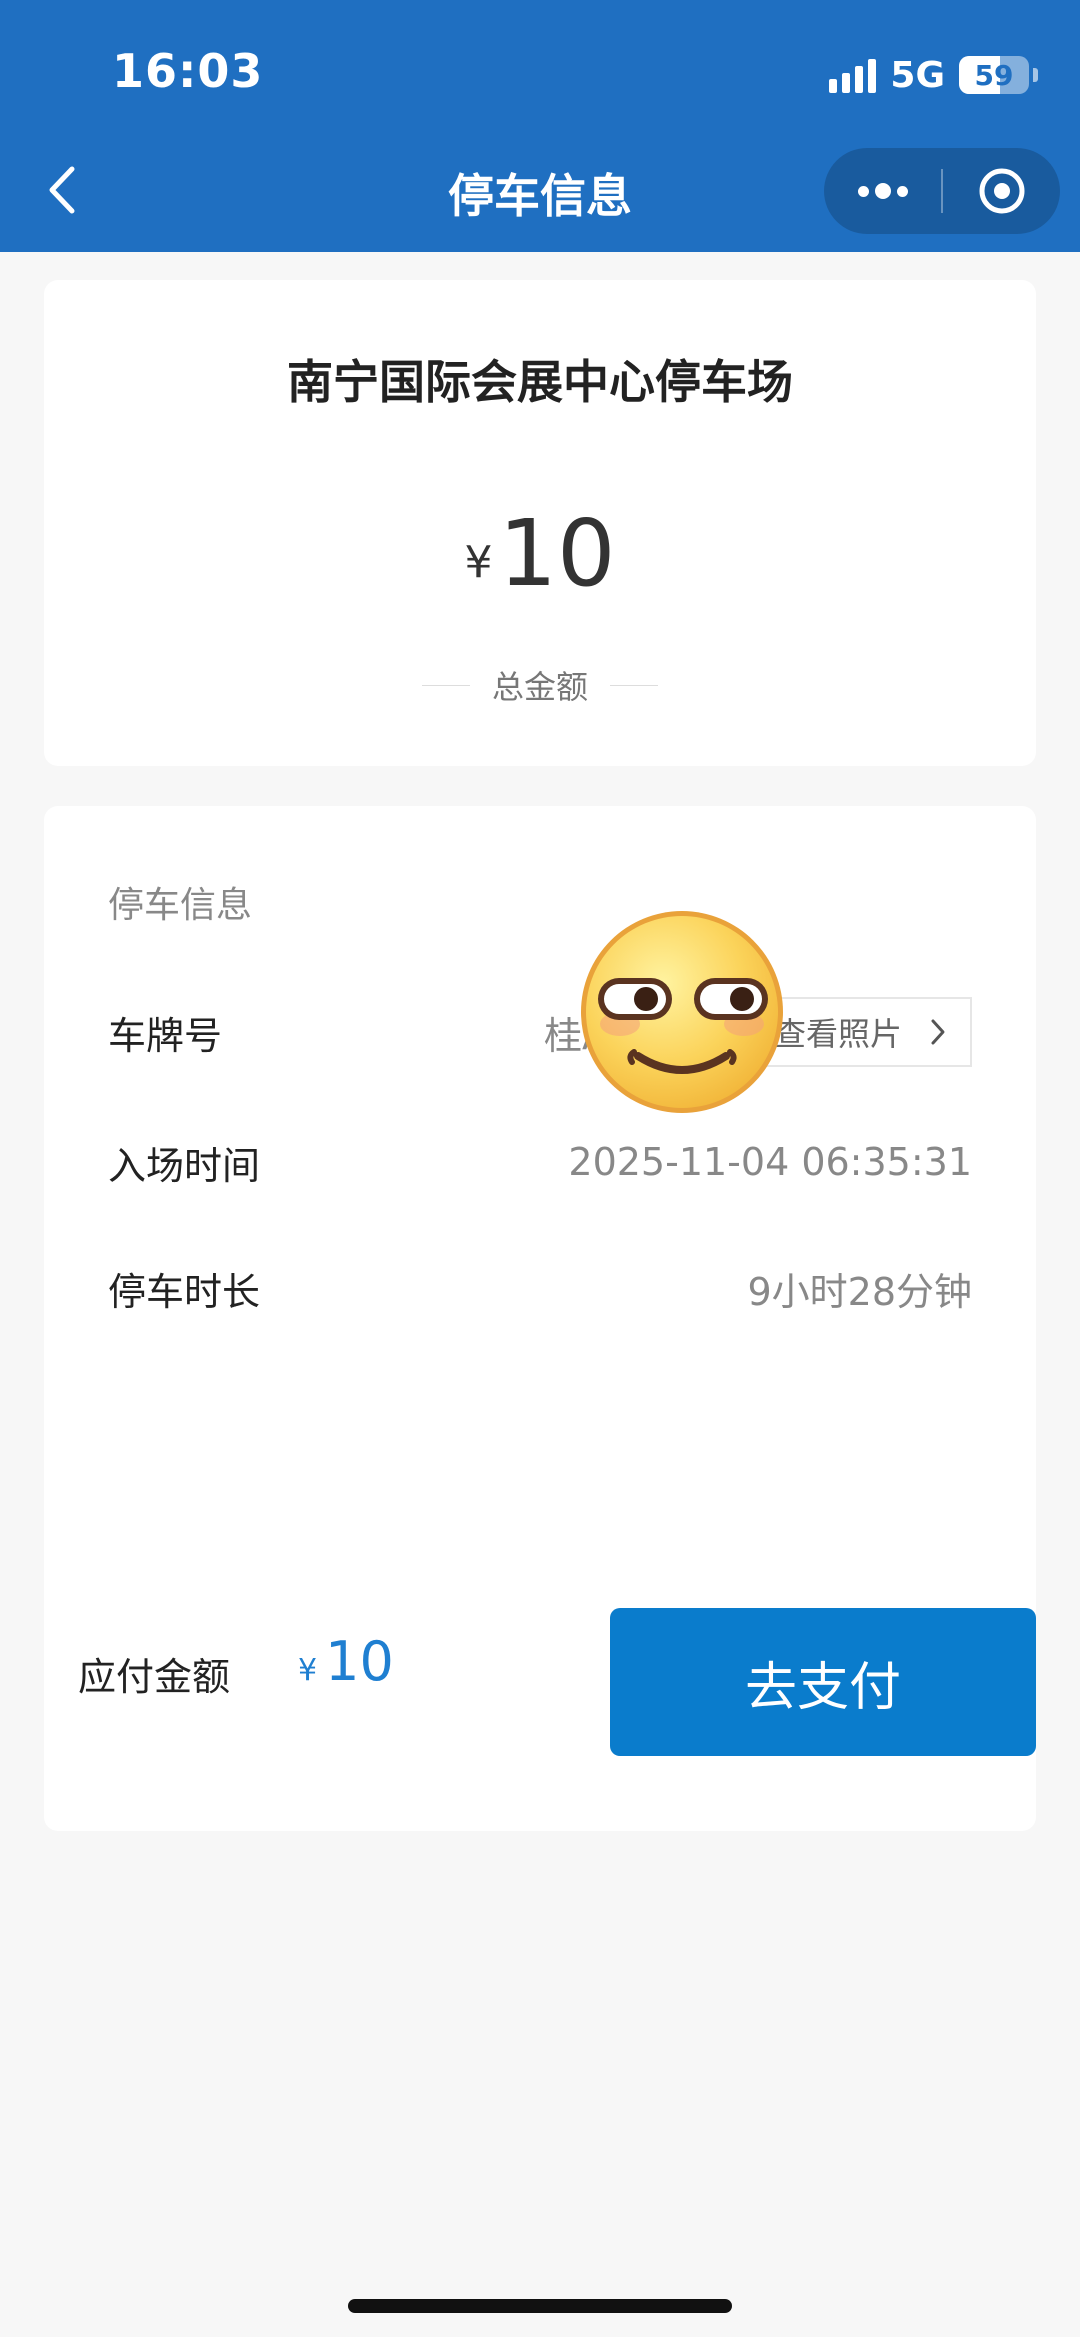 This screenshot has width=1080, height=2337. I want to click on status-indicators: 5G 59, so click(933, 75).